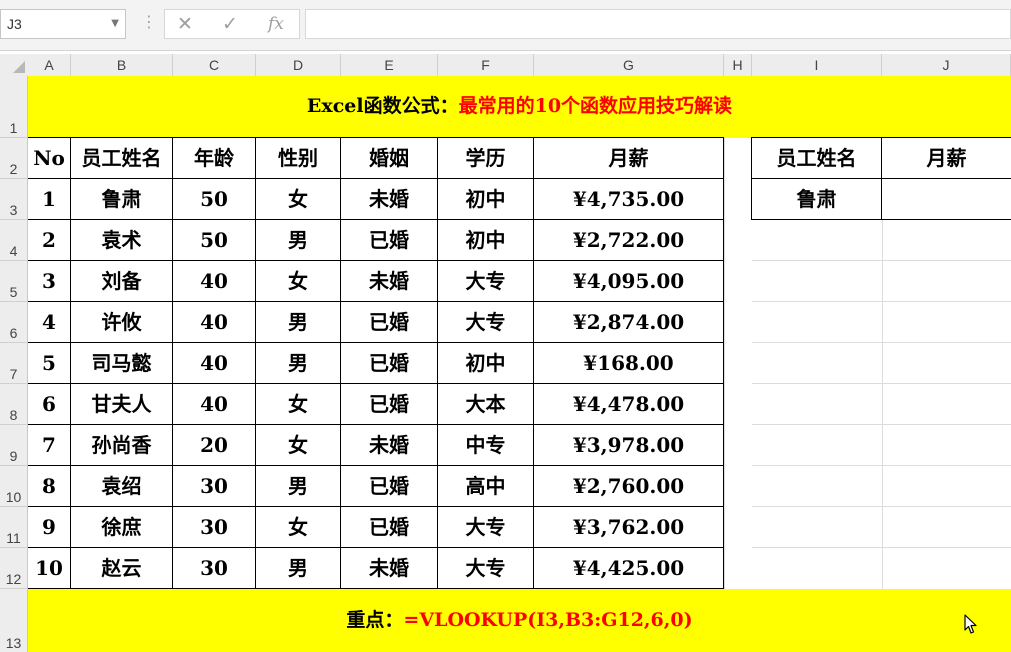 This screenshot has width=1011, height=652. What do you see at coordinates (121, 445) in the screenshot?
I see `cell-name: 孙尚香` at bounding box center [121, 445].